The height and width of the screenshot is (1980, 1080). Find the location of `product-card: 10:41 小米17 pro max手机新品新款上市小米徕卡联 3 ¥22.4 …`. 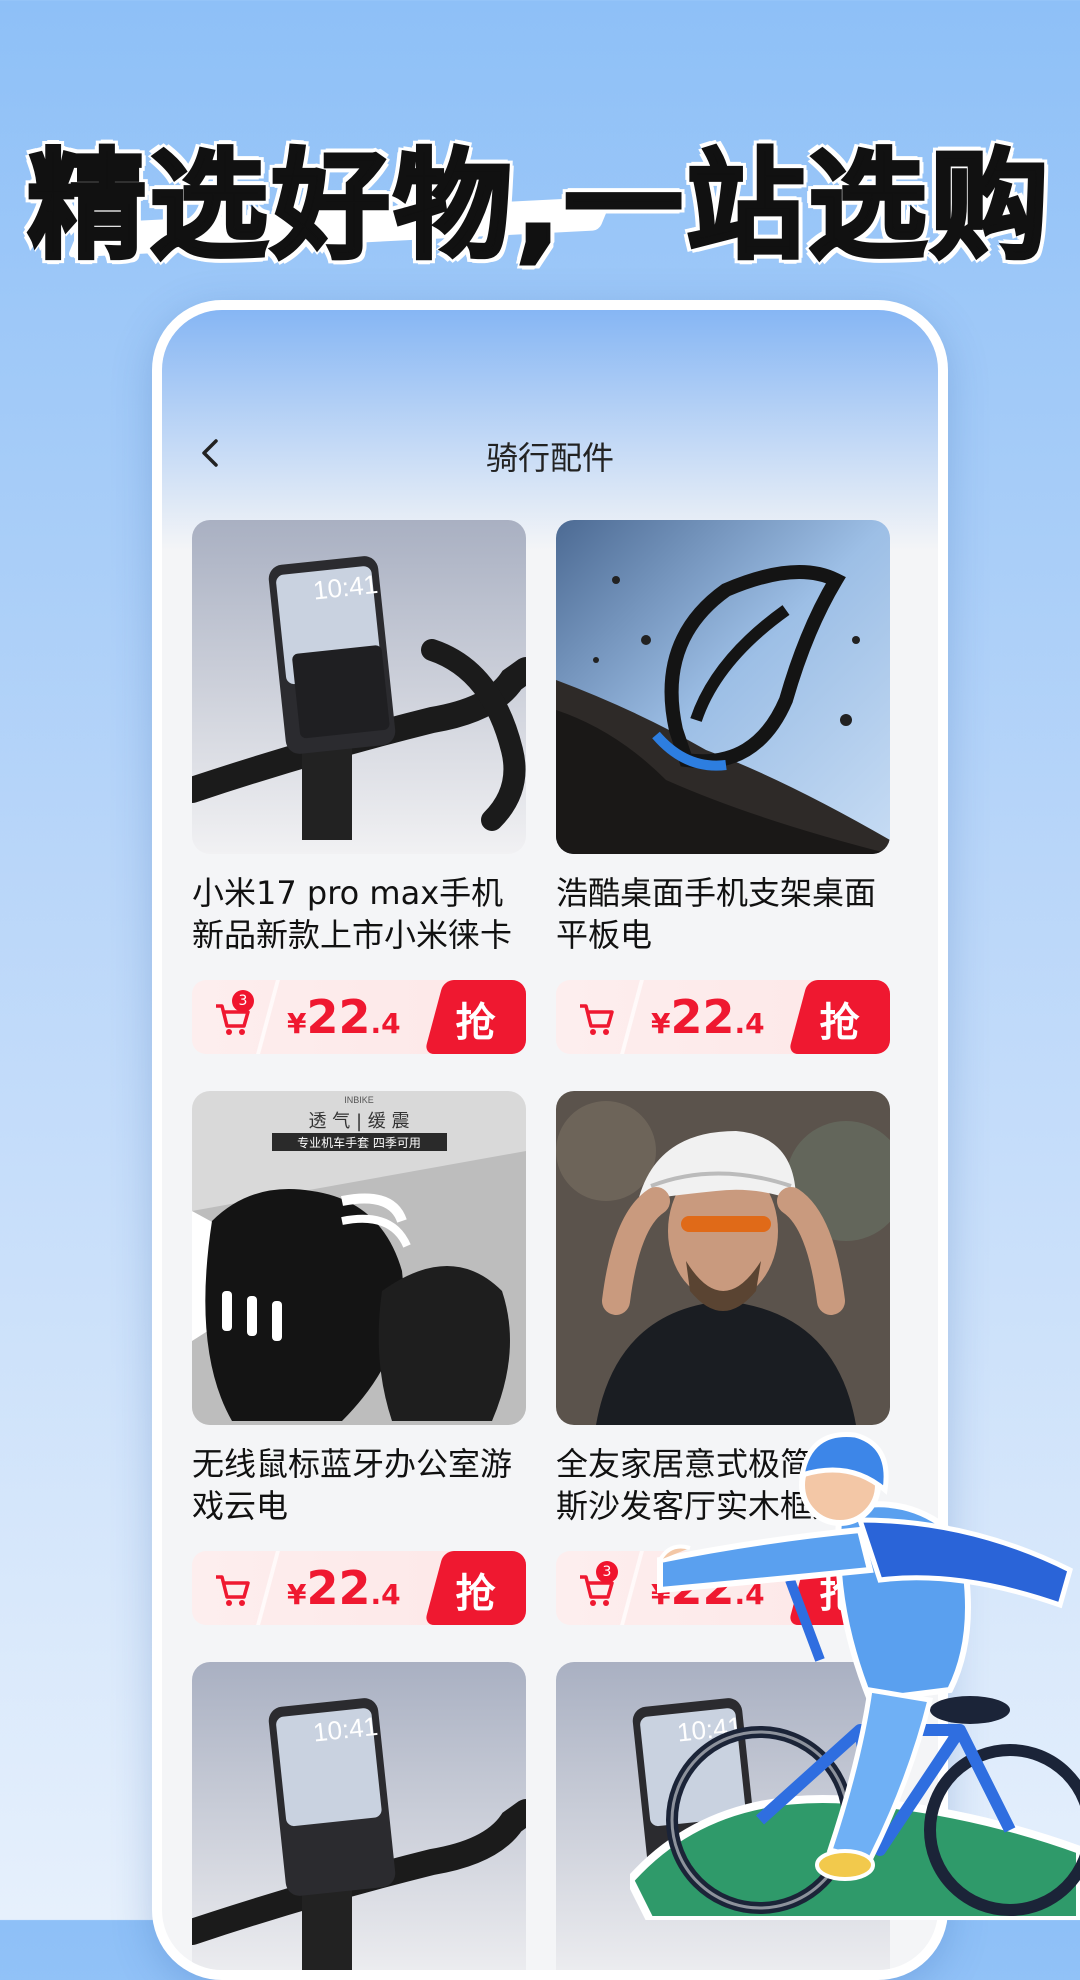

product-card: 10:41 小米17 pro max手机新品新款上市小米徕卡联 3 ¥22.4 … is located at coordinates (359, 787).